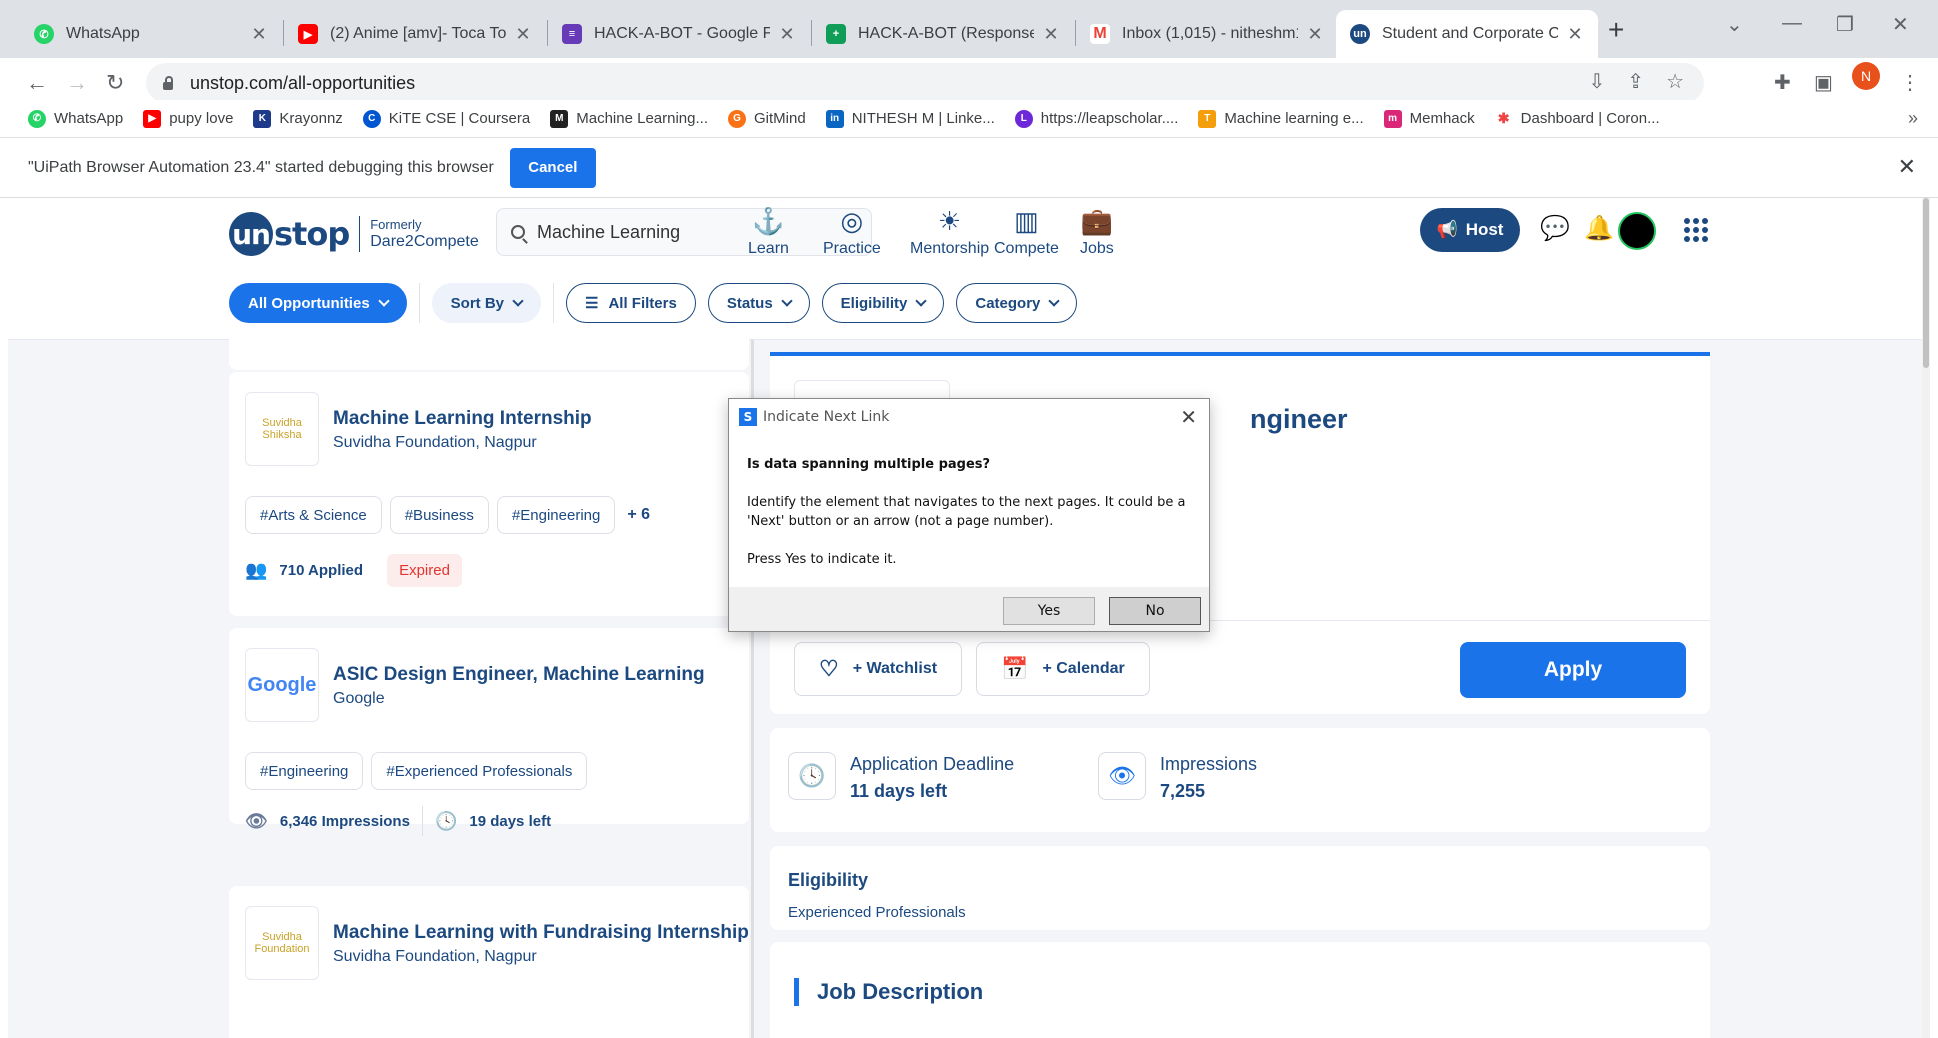  I want to click on tag: #Business, so click(439, 515).